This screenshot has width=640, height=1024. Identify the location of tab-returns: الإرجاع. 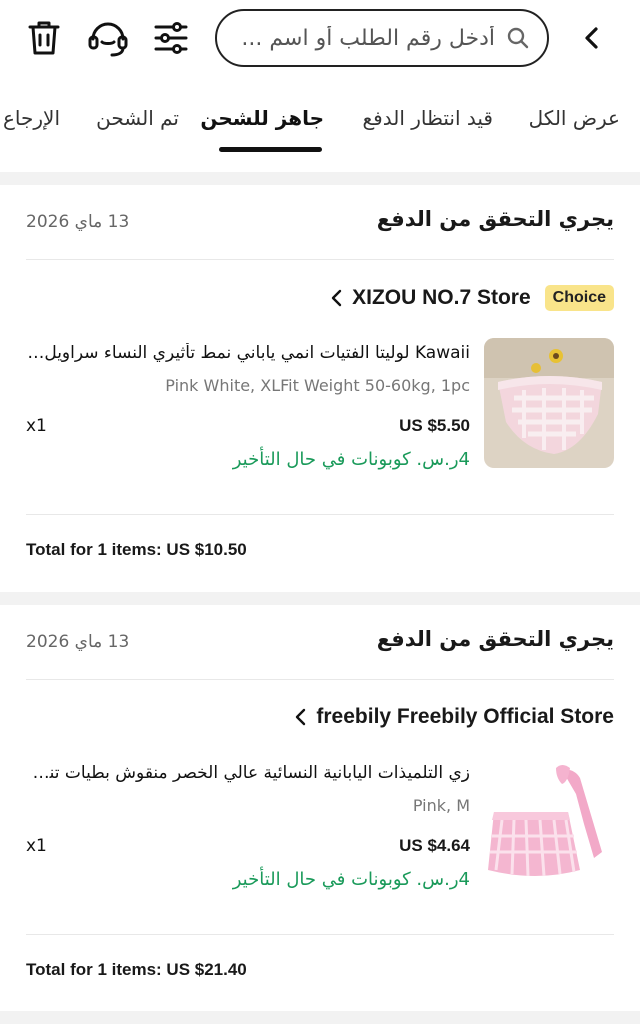
(31, 118).